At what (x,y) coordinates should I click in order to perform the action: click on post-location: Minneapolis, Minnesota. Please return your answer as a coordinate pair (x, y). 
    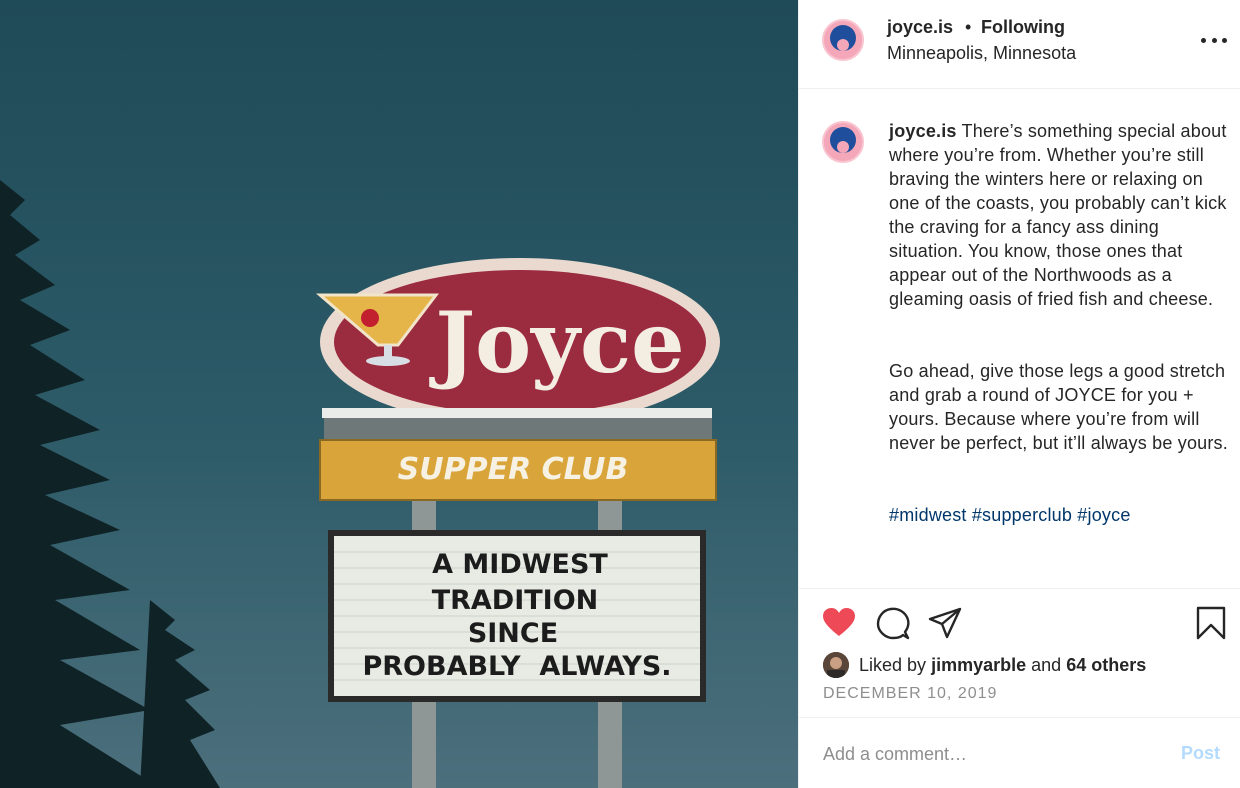
    Looking at the image, I should click on (981, 53).